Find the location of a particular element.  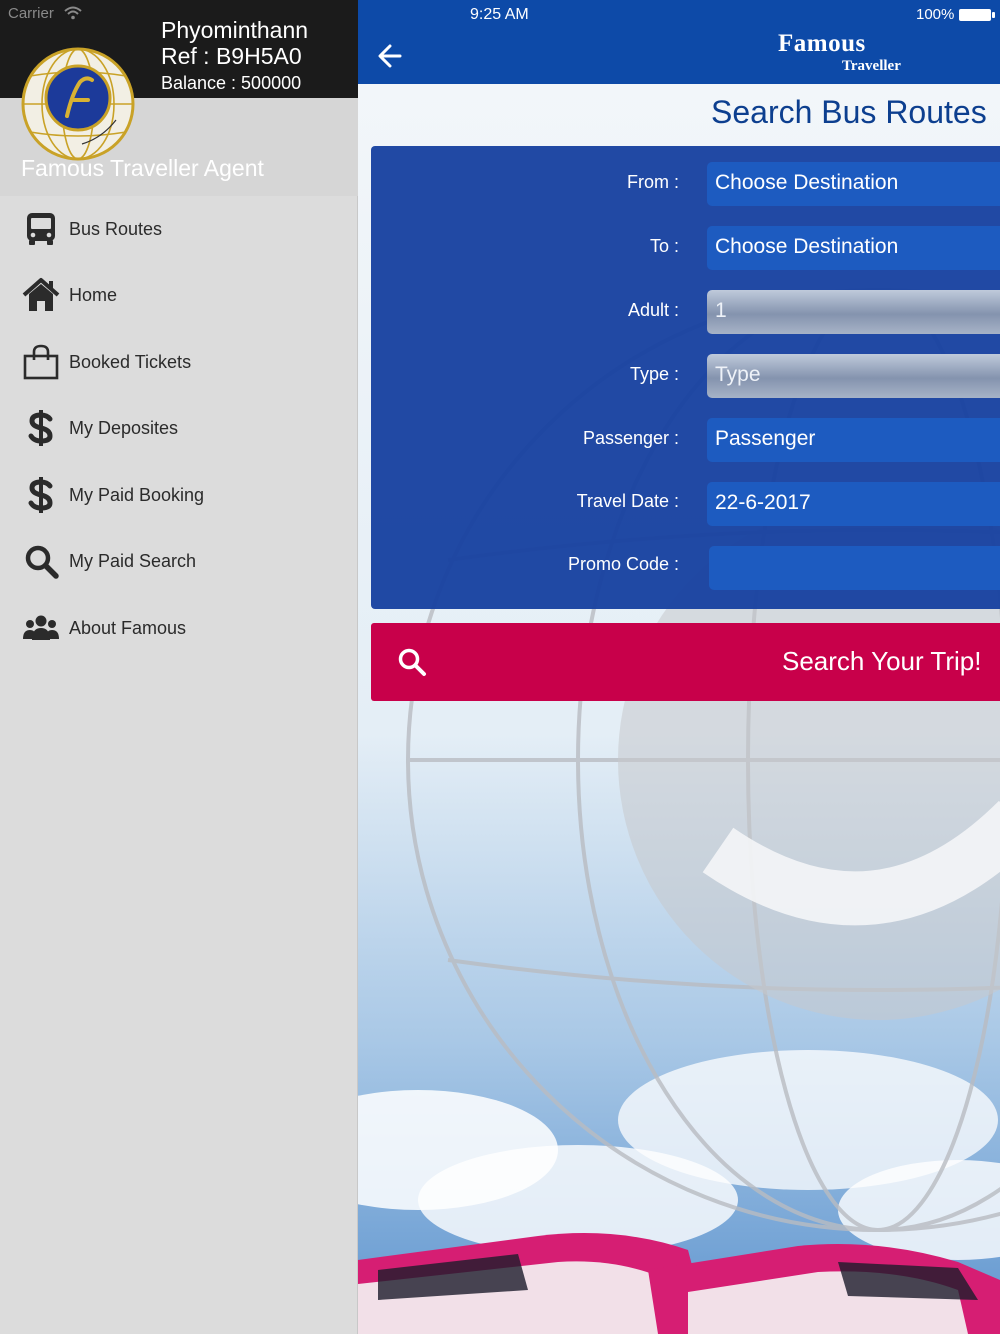

to-destination-select: Choose Destination is located at coordinates (853, 248).